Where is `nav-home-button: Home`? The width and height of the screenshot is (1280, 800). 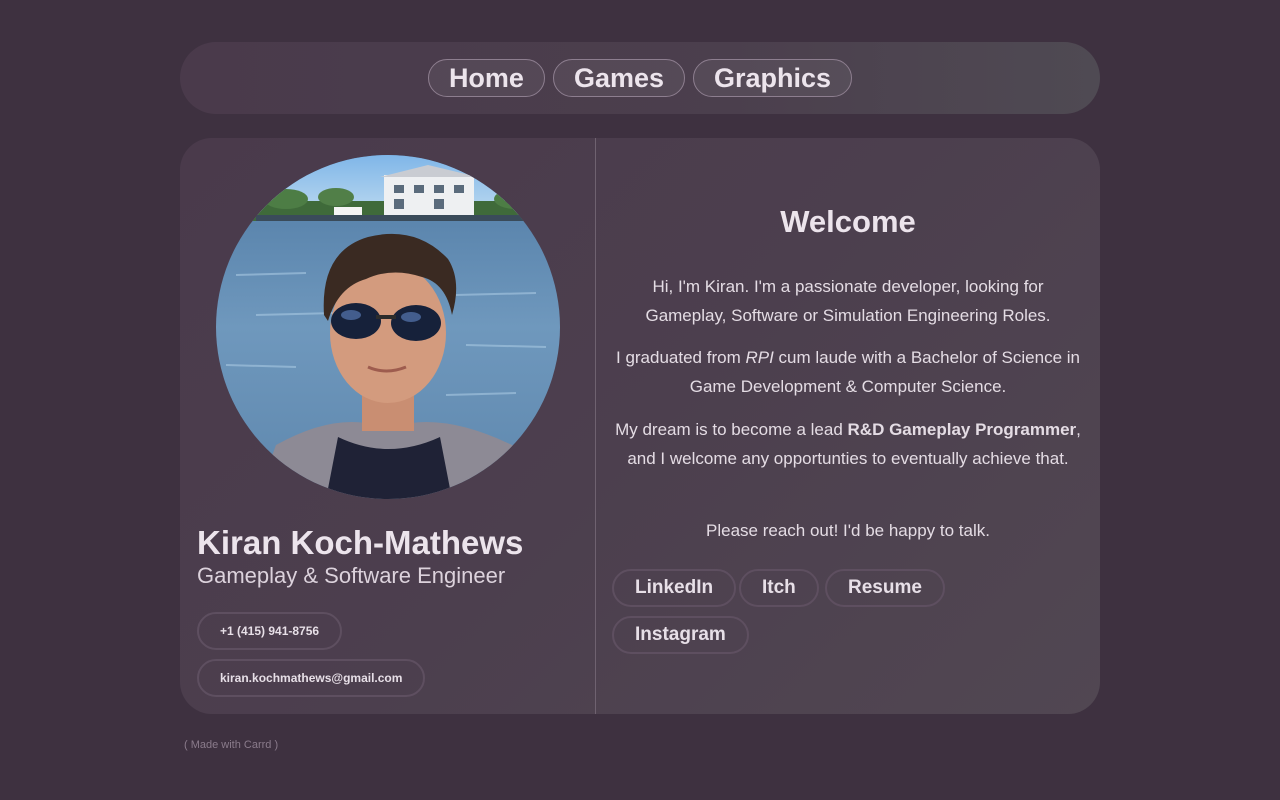
nav-home-button: Home is located at coordinates (486, 78).